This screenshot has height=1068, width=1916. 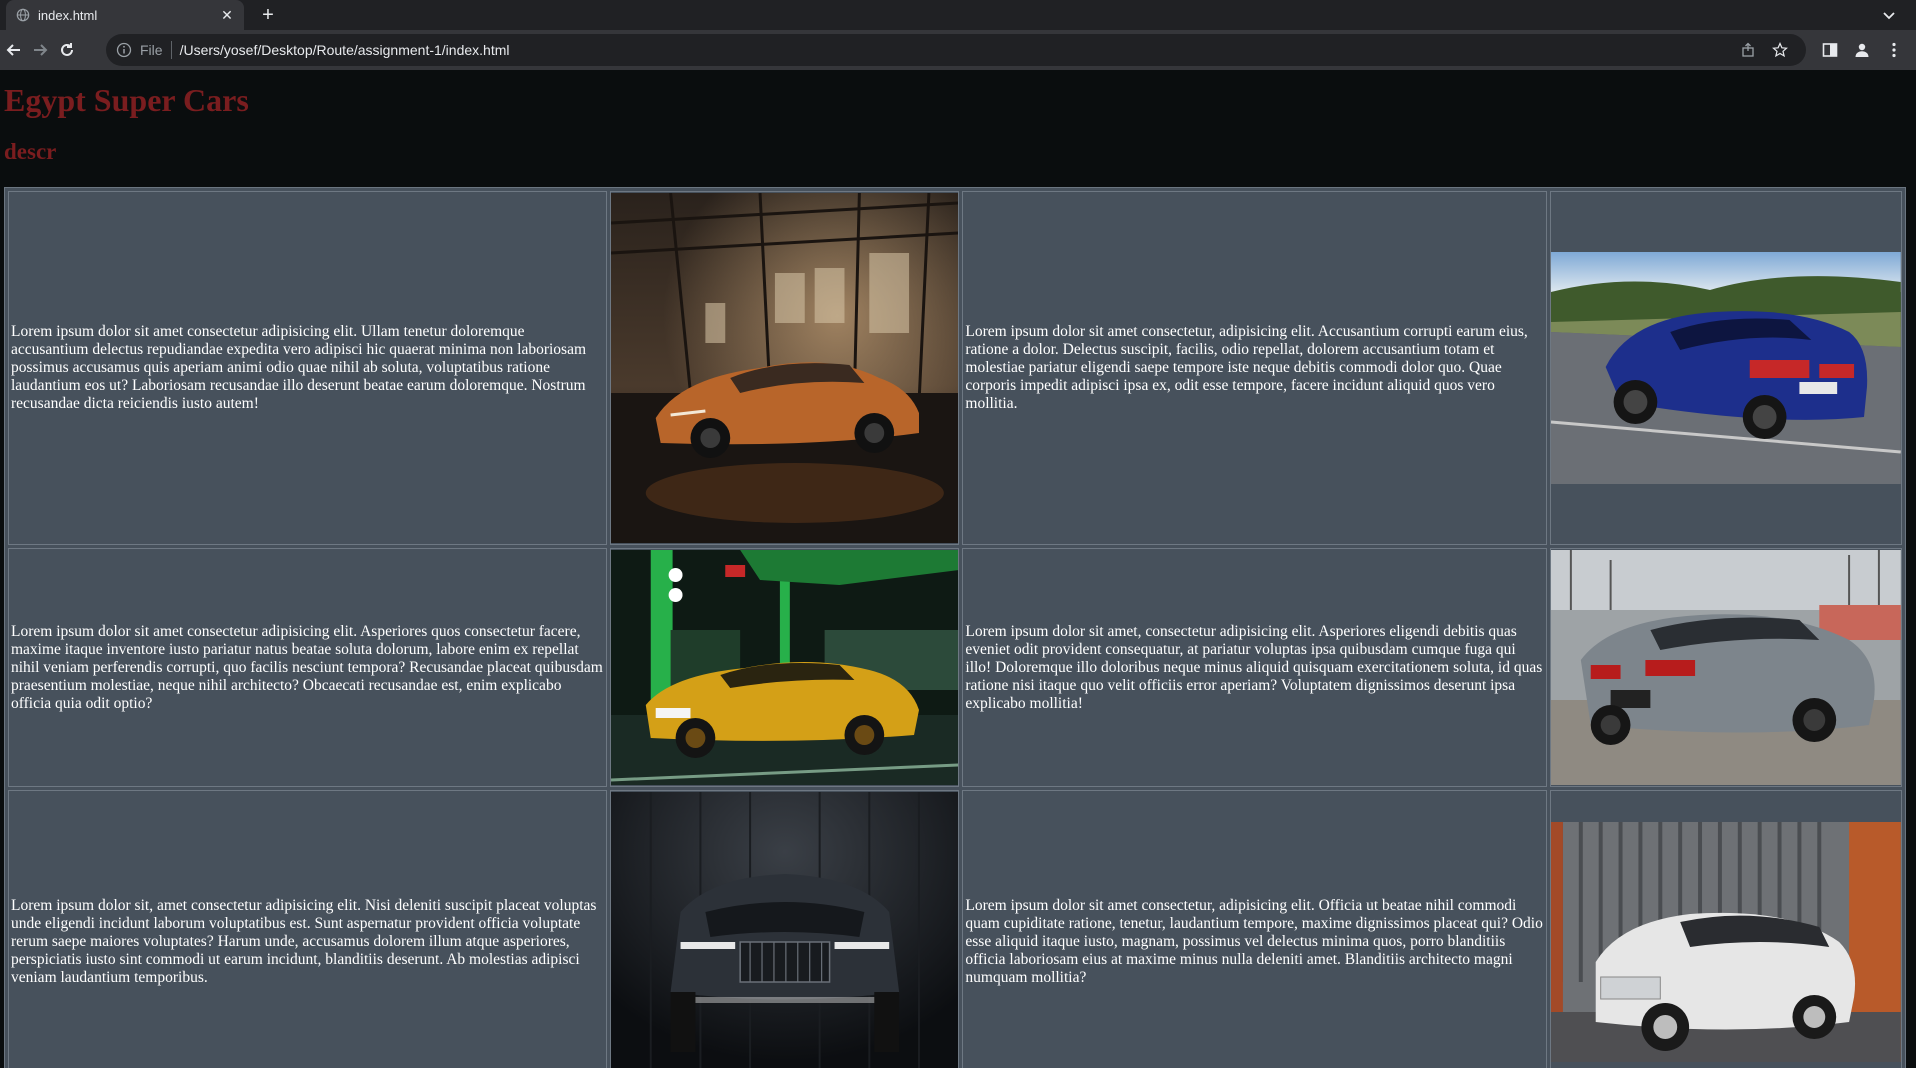 What do you see at coordinates (1889, 15) in the screenshot?
I see `chevron-down-icon` at bounding box center [1889, 15].